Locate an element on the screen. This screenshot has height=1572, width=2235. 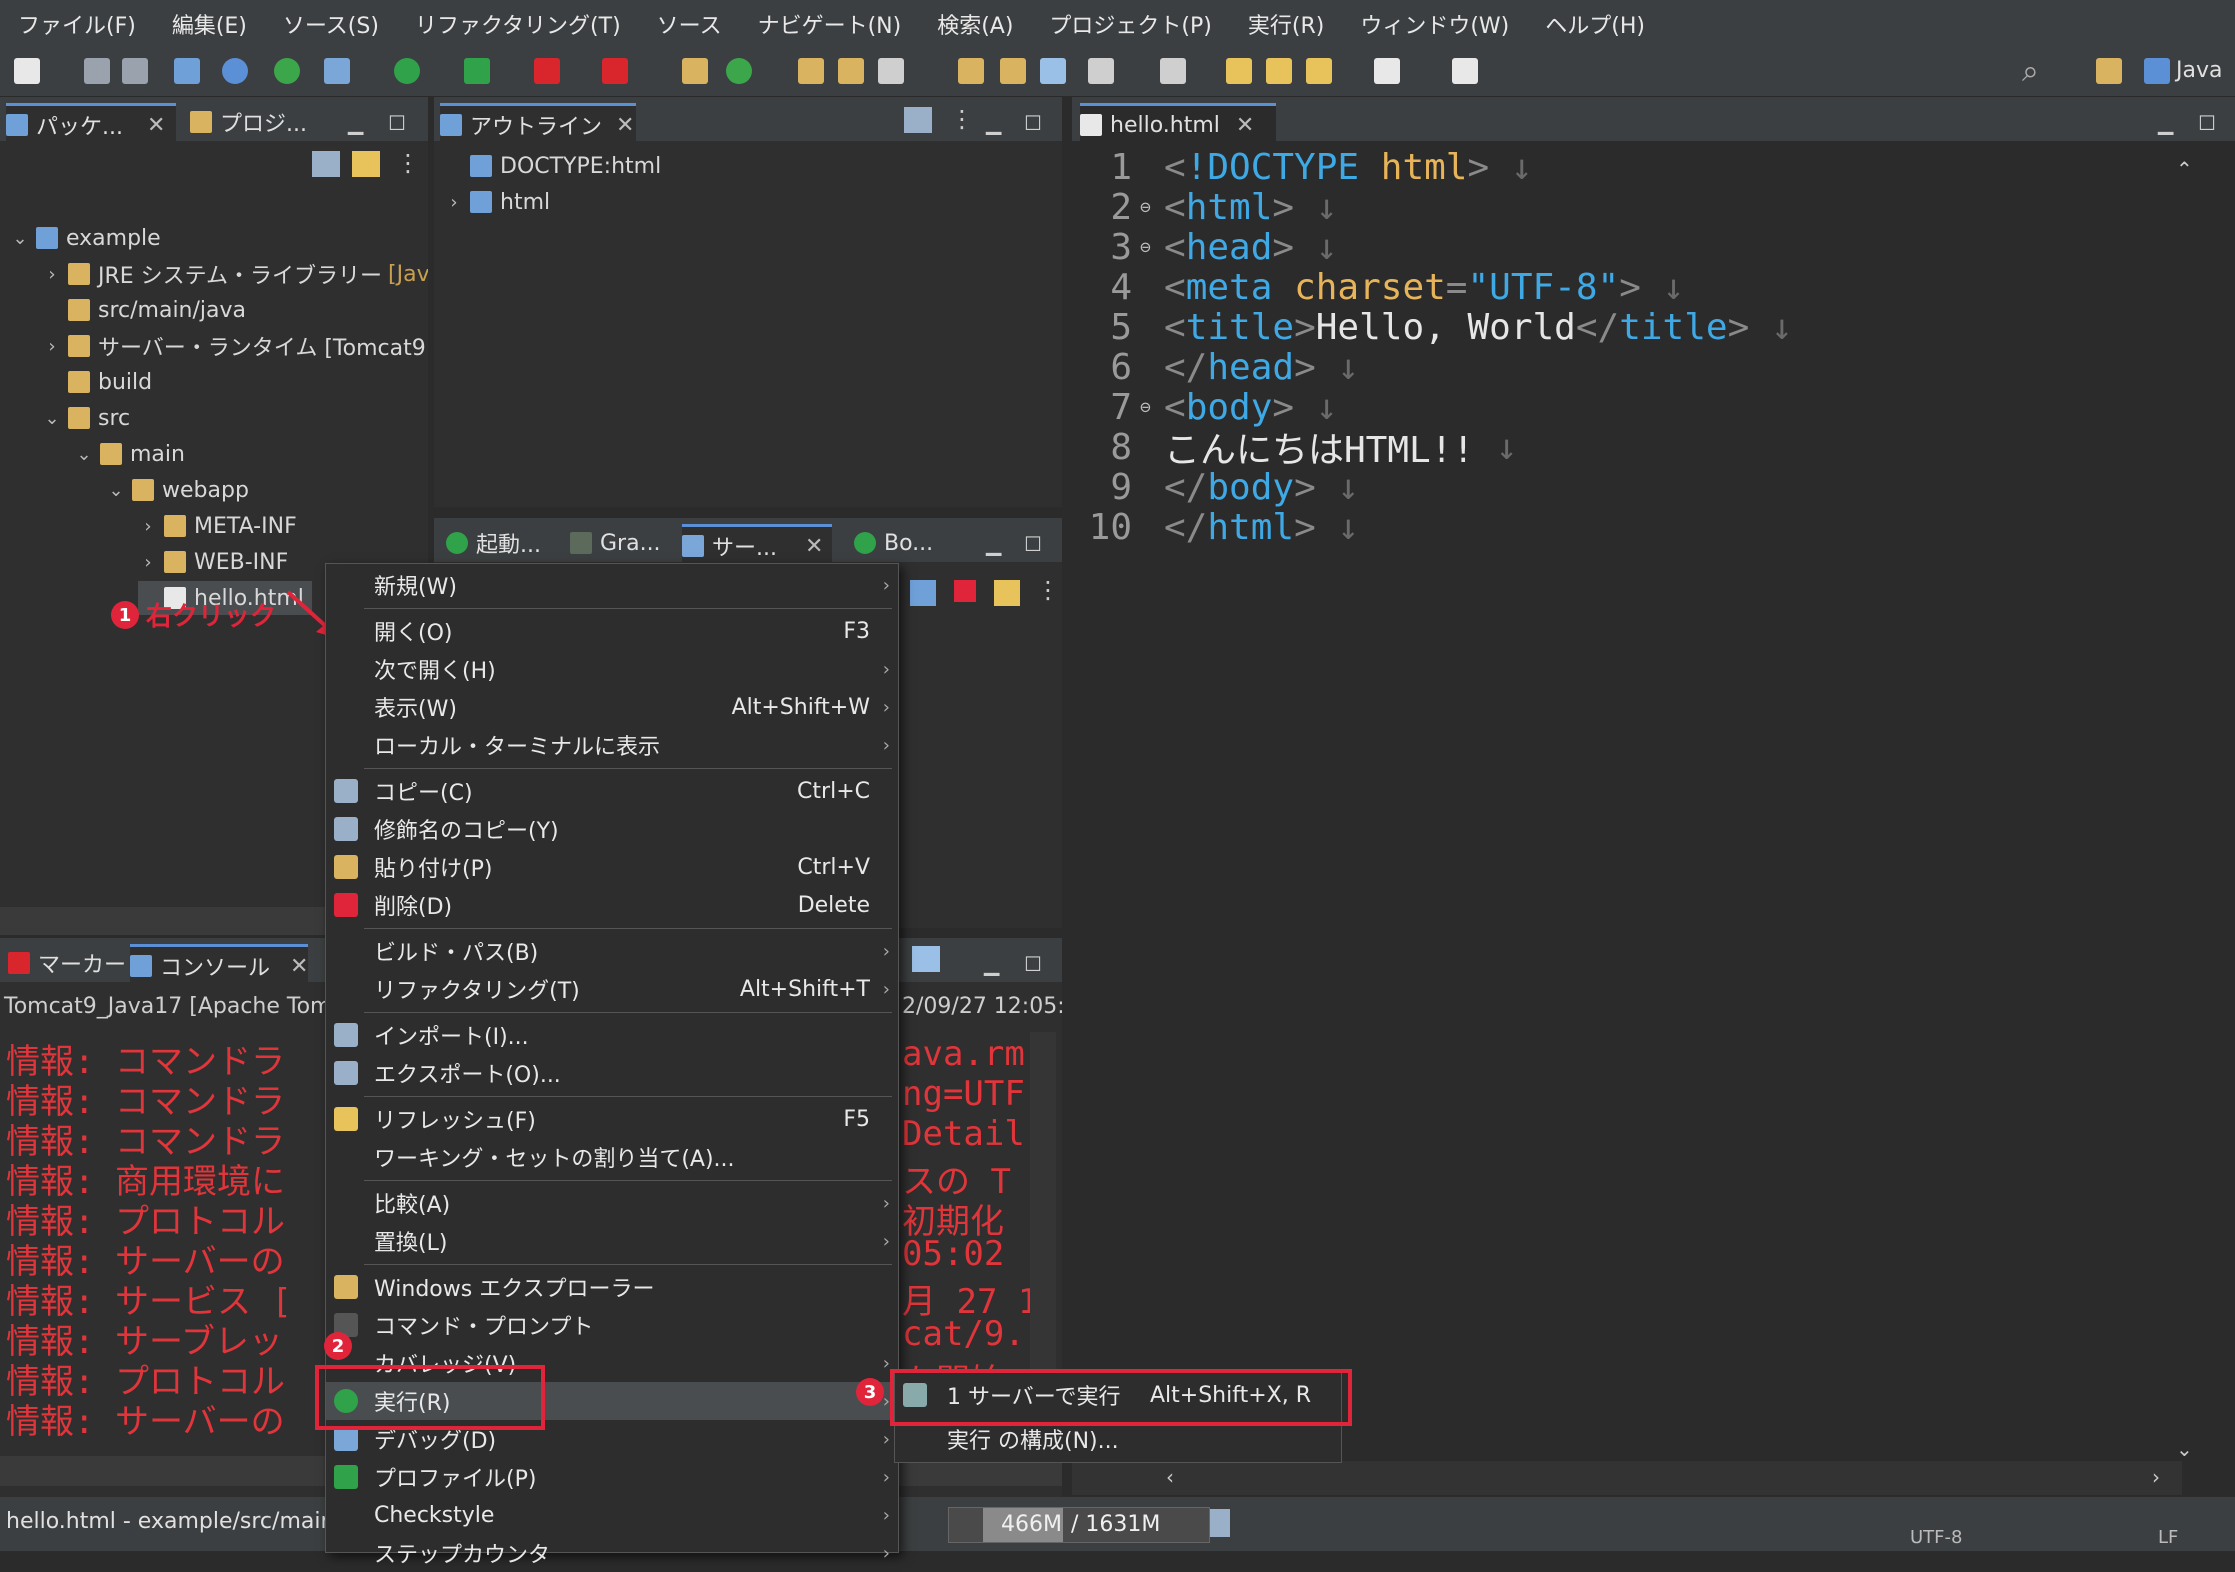
run-server-icon is located at coordinates (477, 71).